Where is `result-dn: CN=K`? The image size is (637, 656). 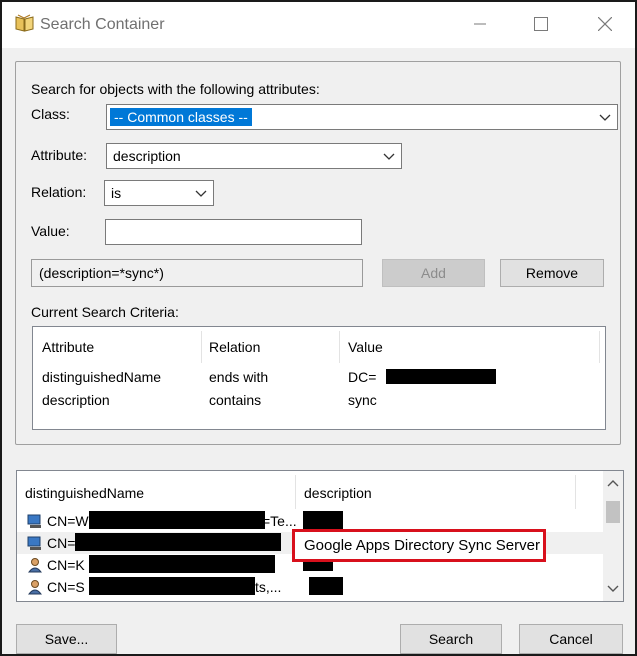
result-dn: CN=K is located at coordinates (66, 565).